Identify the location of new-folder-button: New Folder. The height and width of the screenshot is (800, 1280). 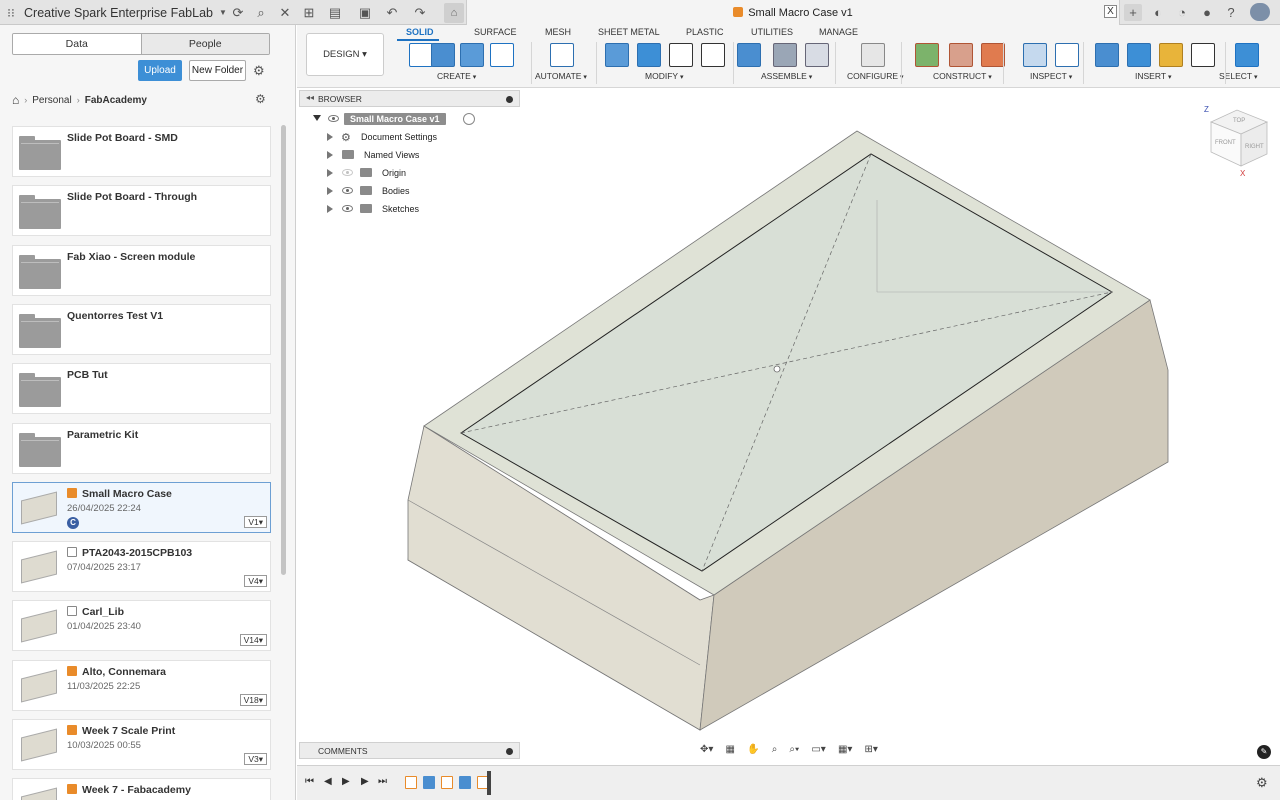
(217, 70).